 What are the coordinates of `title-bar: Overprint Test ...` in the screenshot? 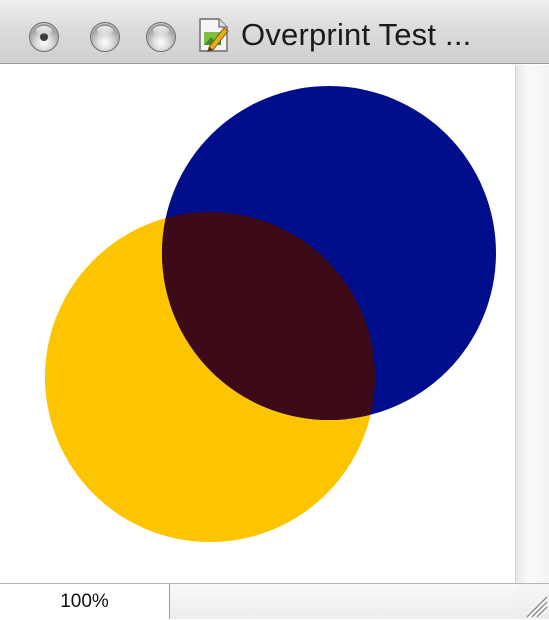 It's located at (274, 32).